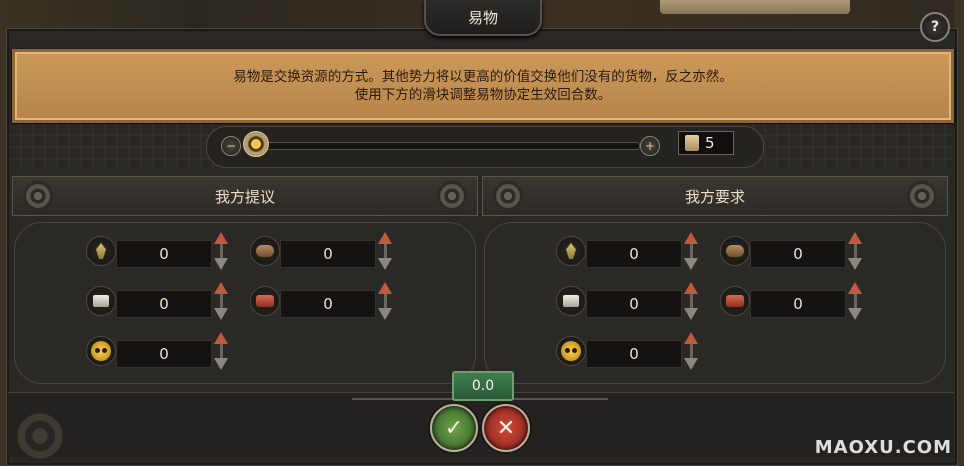 This screenshot has width=964, height=466. I want to click on request-resource-cloth: 0, so click(794, 300).